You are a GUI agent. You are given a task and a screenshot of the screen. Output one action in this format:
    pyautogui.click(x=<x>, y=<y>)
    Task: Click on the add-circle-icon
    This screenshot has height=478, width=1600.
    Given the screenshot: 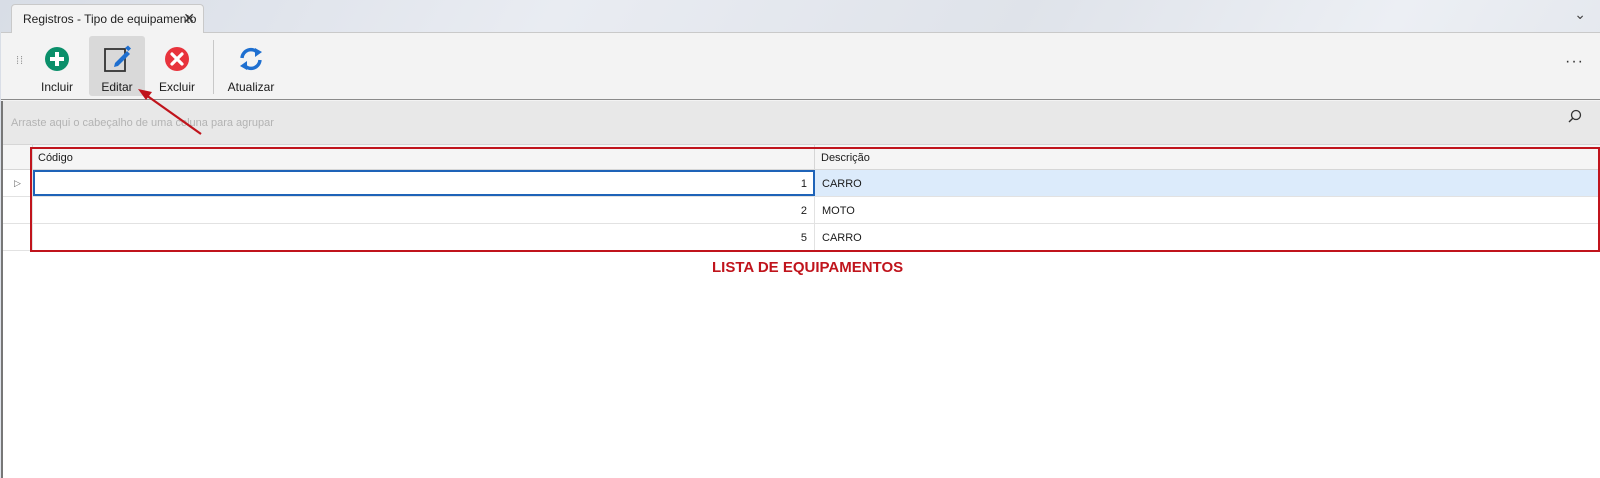 What is the action you would take?
    pyautogui.click(x=57, y=59)
    